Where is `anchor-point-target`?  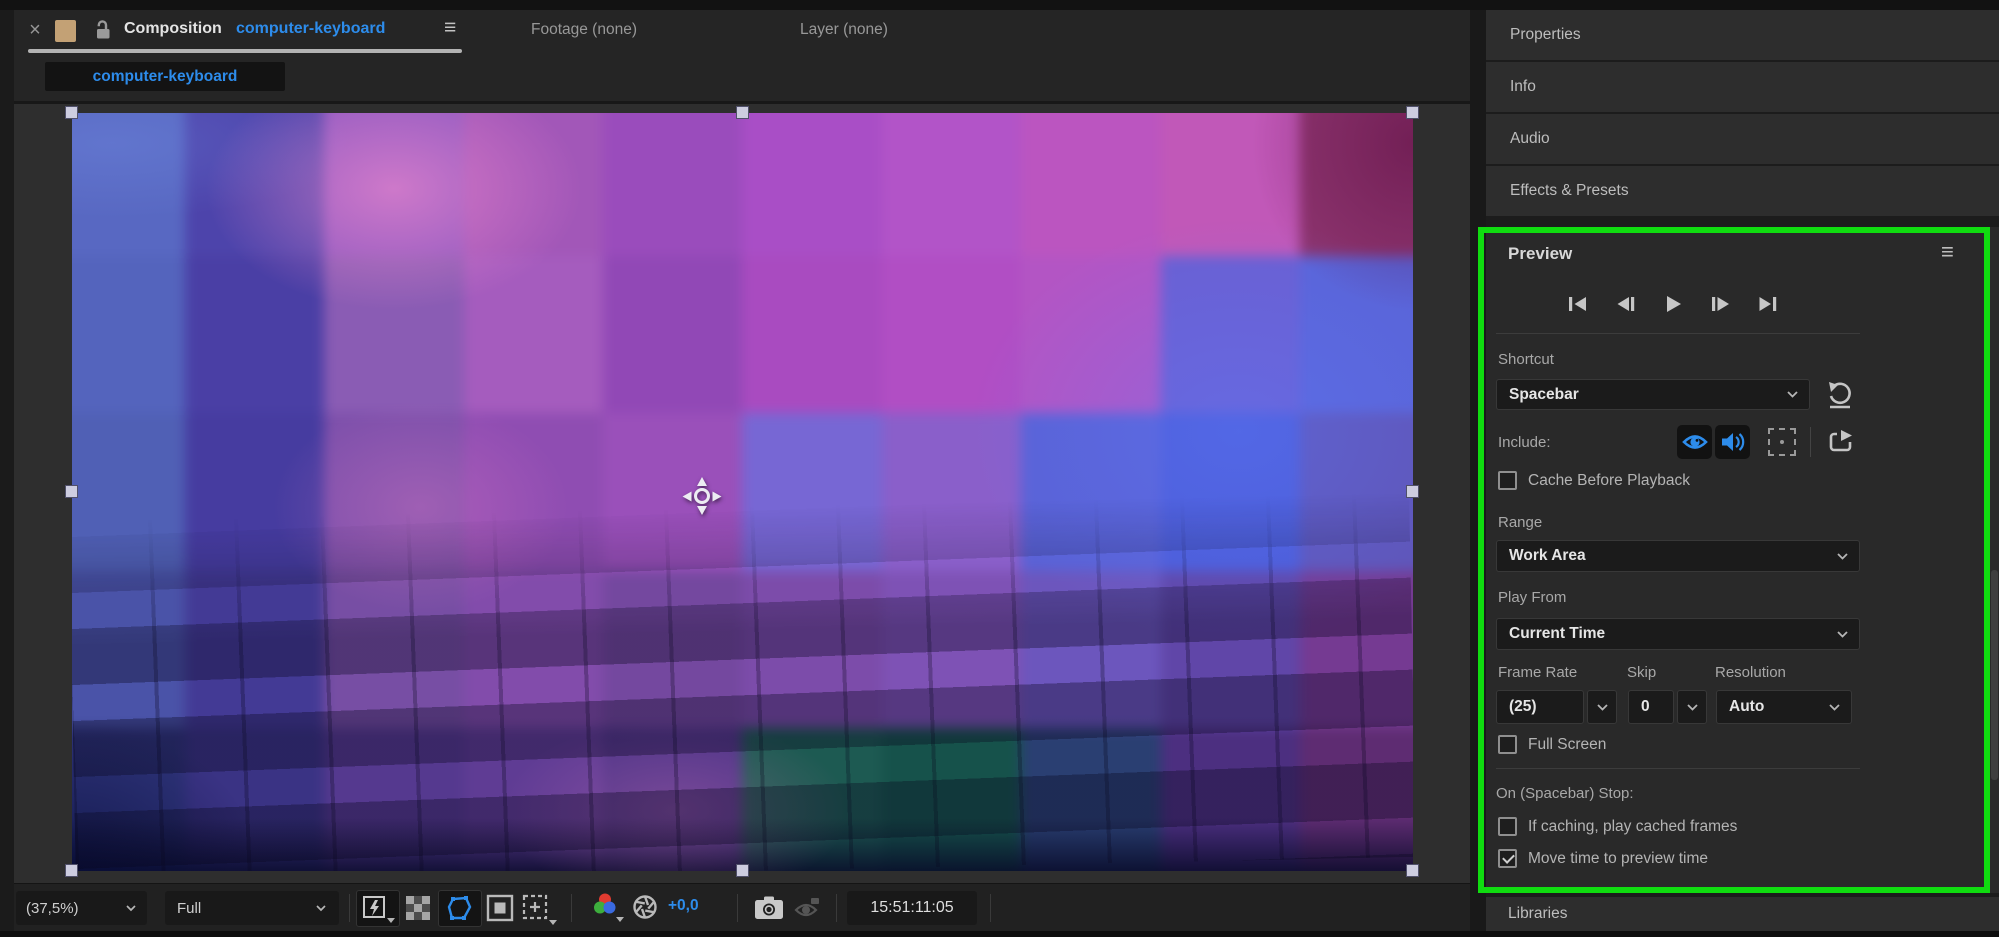
anchor-point-target is located at coordinates (702, 496).